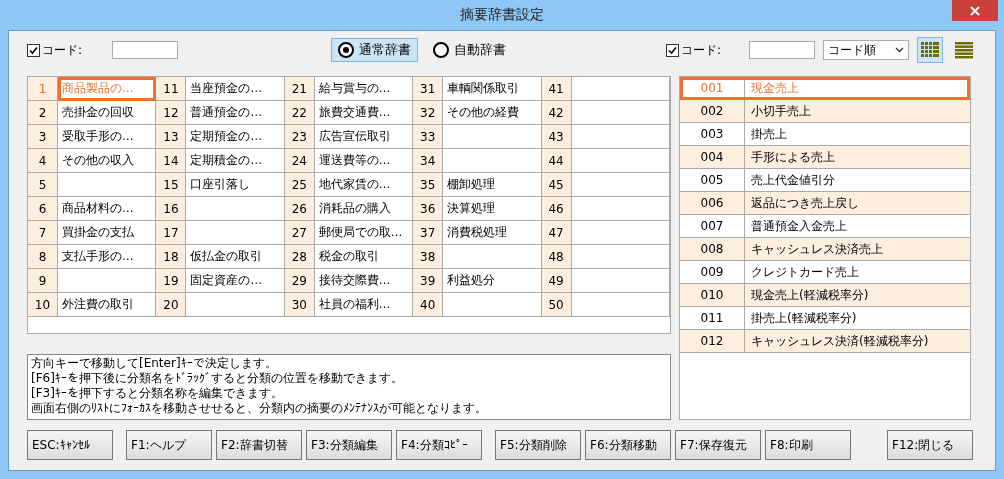 The height and width of the screenshot is (479, 1004). I want to click on code-label: コード:, so click(700, 50).